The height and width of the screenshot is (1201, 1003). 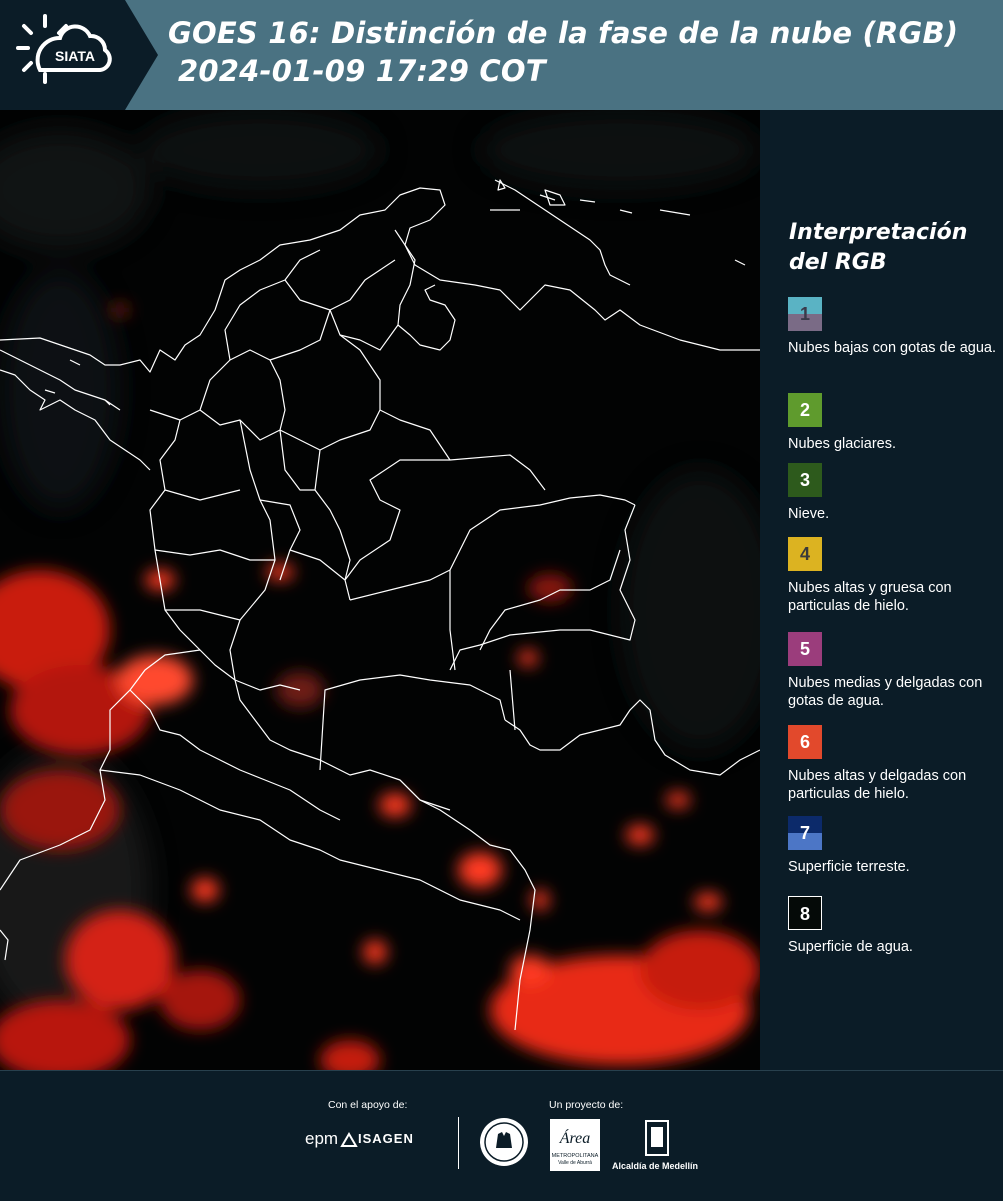 What do you see at coordinates (322, 1138) in the screenshot?
I see `epm-logo: epm` at bounding box center [322, 1138].